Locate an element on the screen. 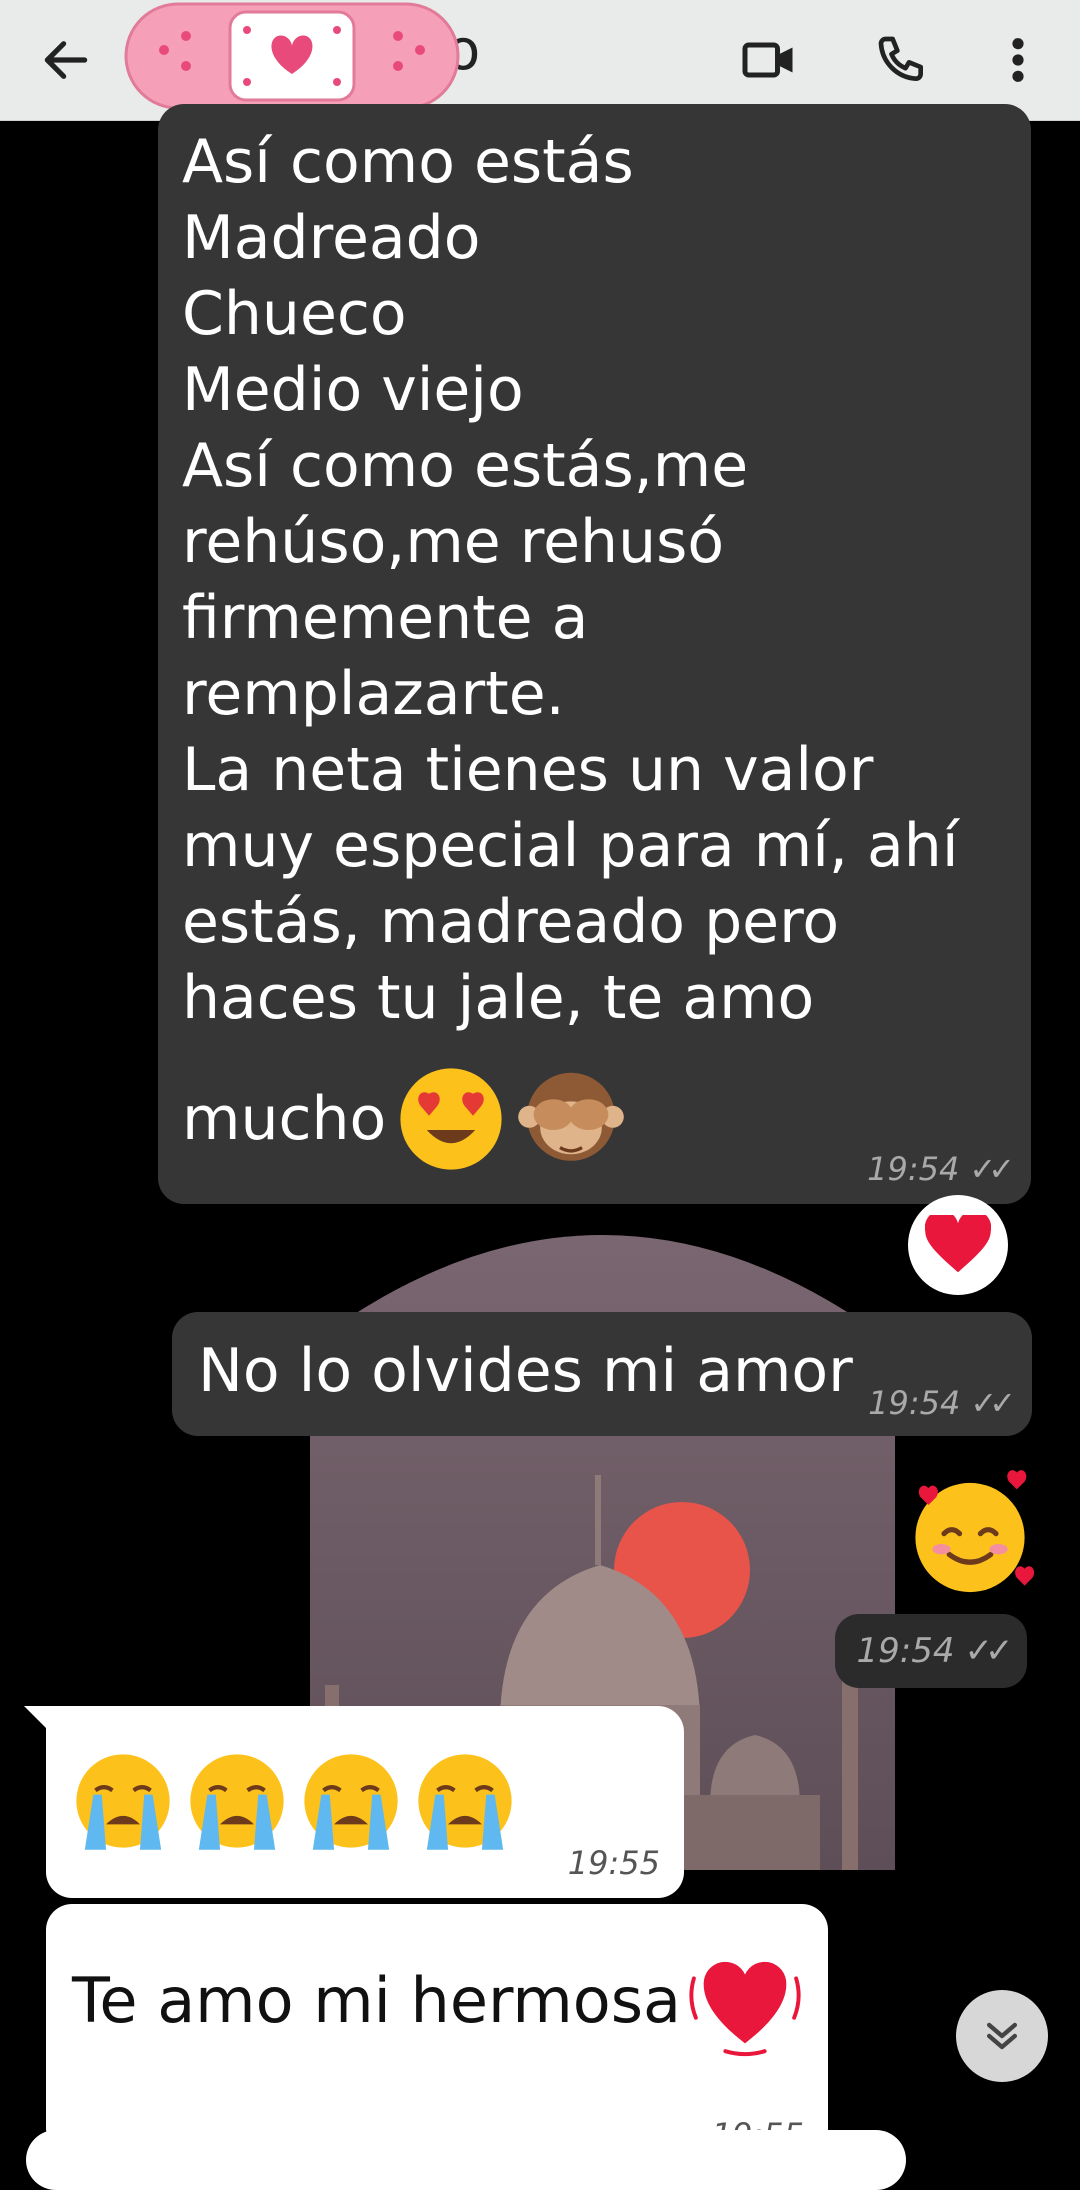  phone-icon is located at coordinates (900, 58).